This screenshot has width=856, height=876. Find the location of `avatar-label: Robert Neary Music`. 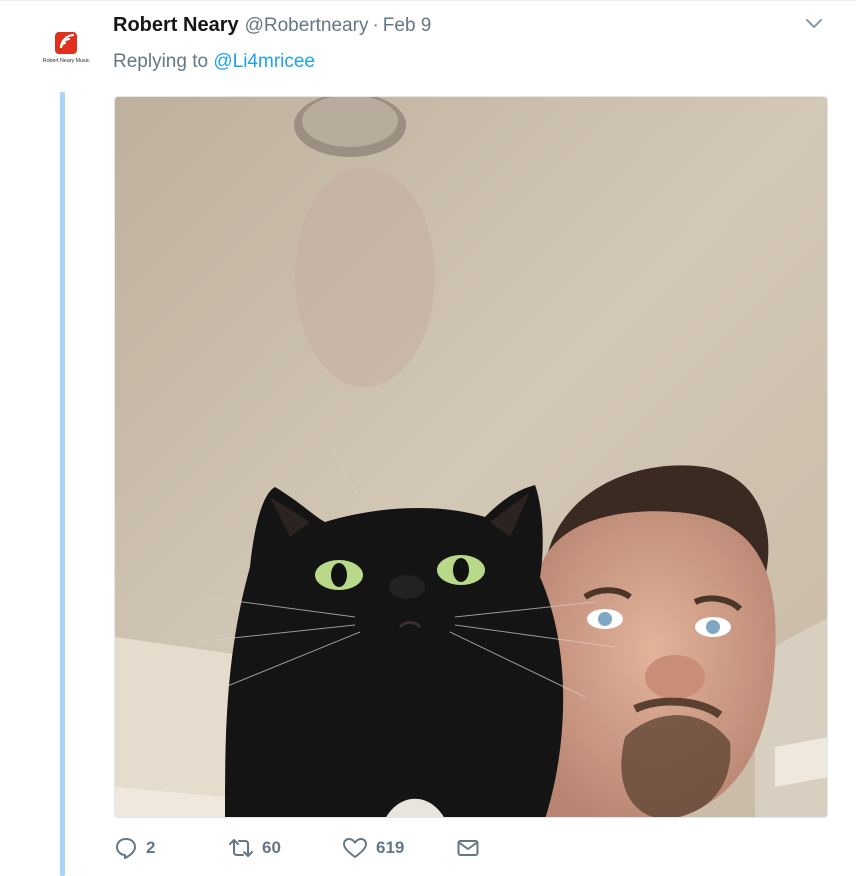

avatar-label: Robert Neary Music is located at coordinates (66, 61).